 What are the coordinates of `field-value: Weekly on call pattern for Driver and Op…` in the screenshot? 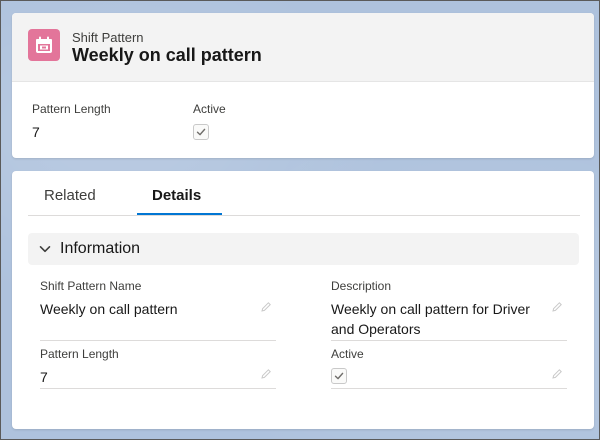 It's located at (430, 319).